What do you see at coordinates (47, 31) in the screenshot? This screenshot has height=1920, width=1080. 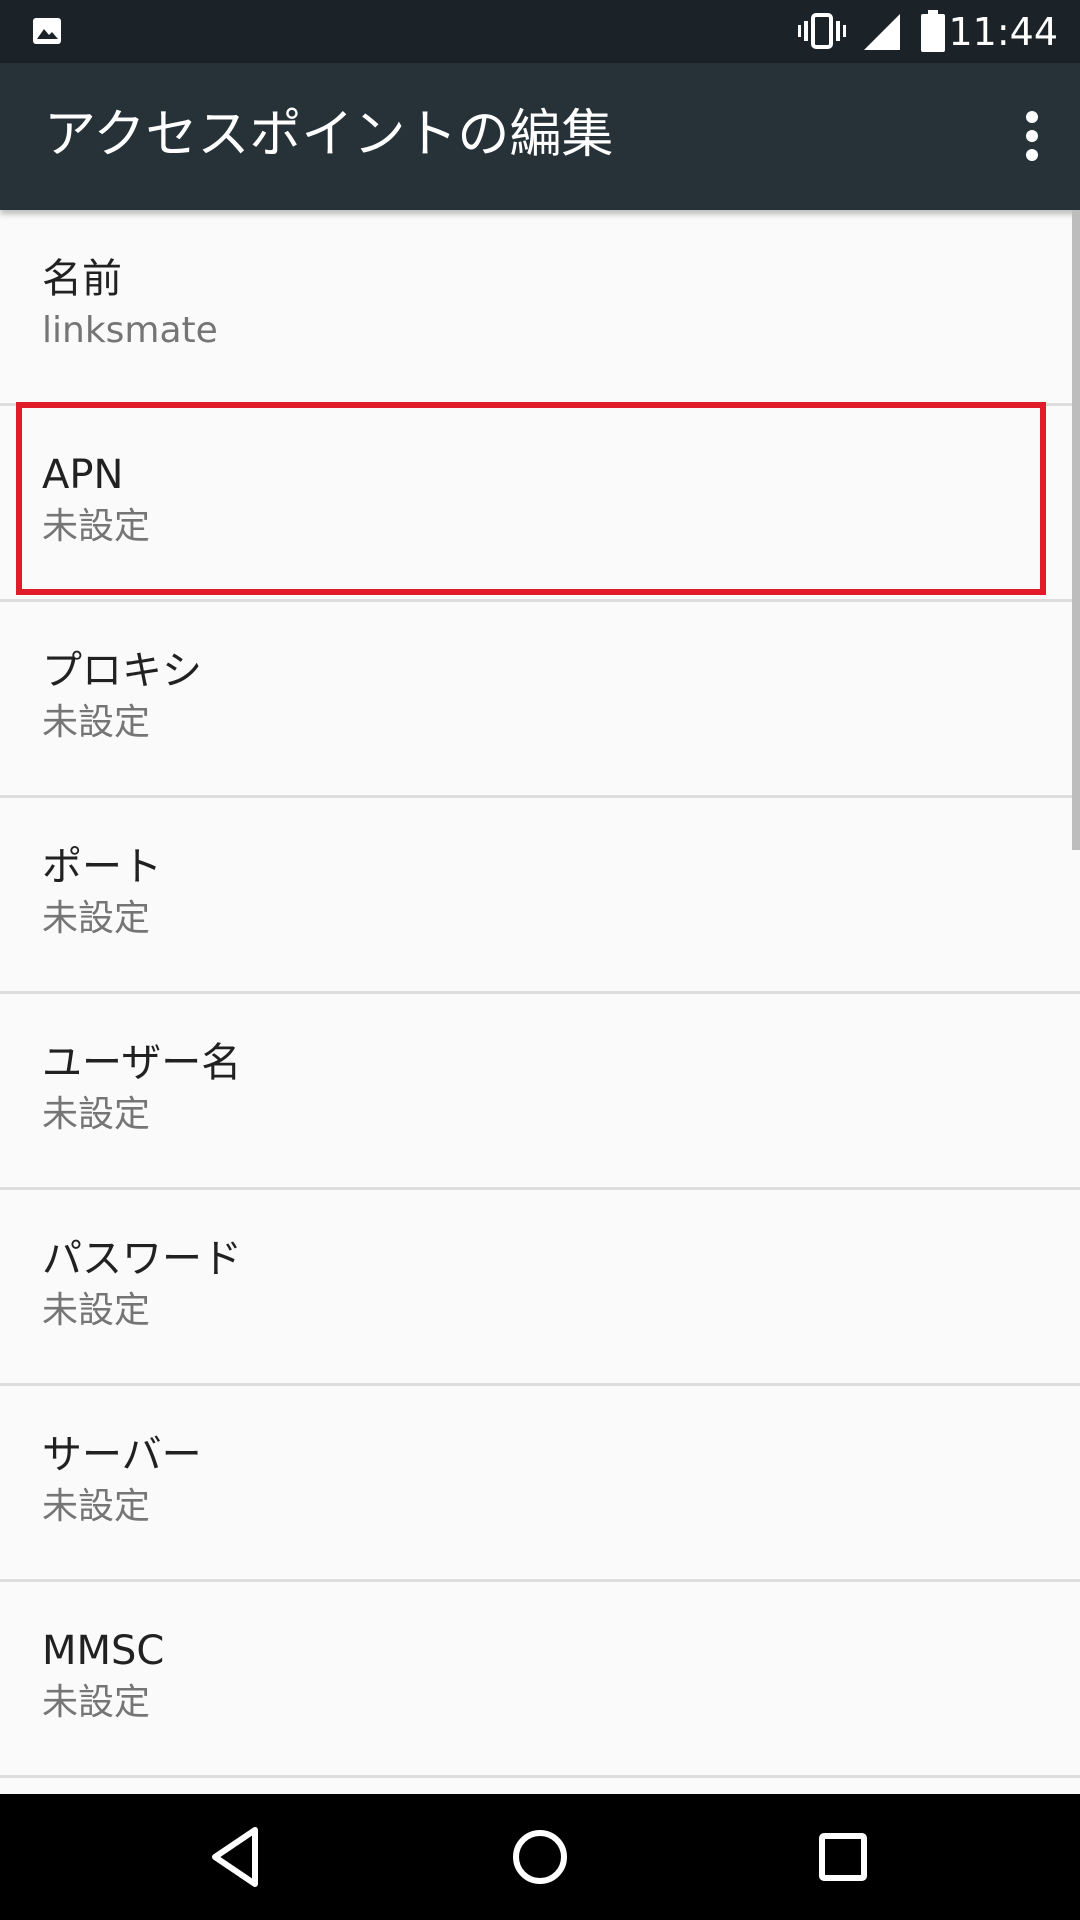 I see `gallery-icon` at bounding box center [47, 31].